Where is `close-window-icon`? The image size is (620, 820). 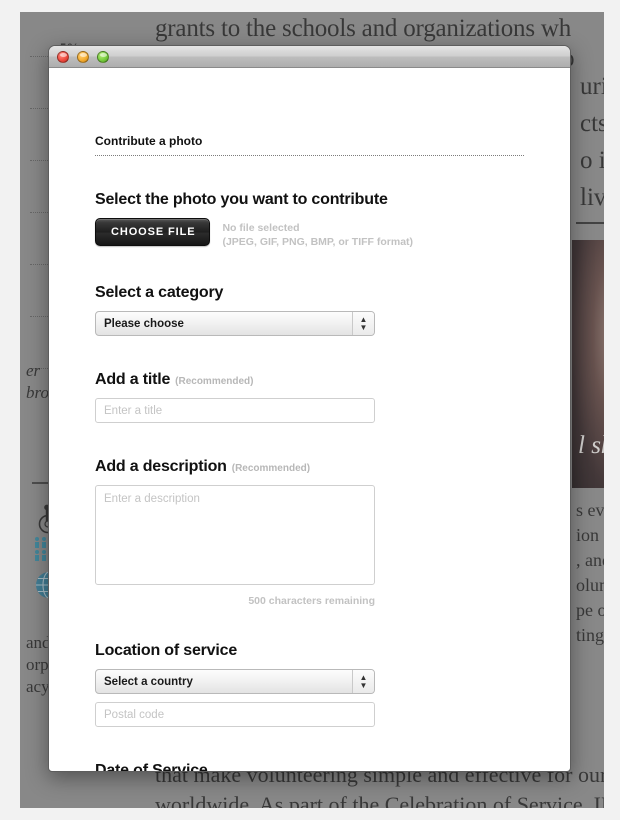 close-window-icon is located at coordinates (63, 56).